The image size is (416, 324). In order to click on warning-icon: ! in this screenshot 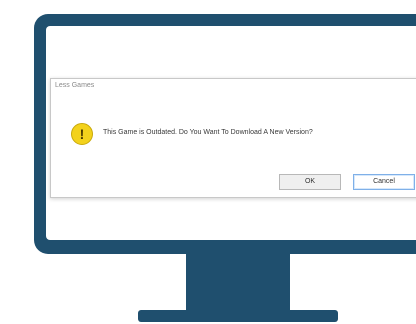, I will do `click(82, 134)`.